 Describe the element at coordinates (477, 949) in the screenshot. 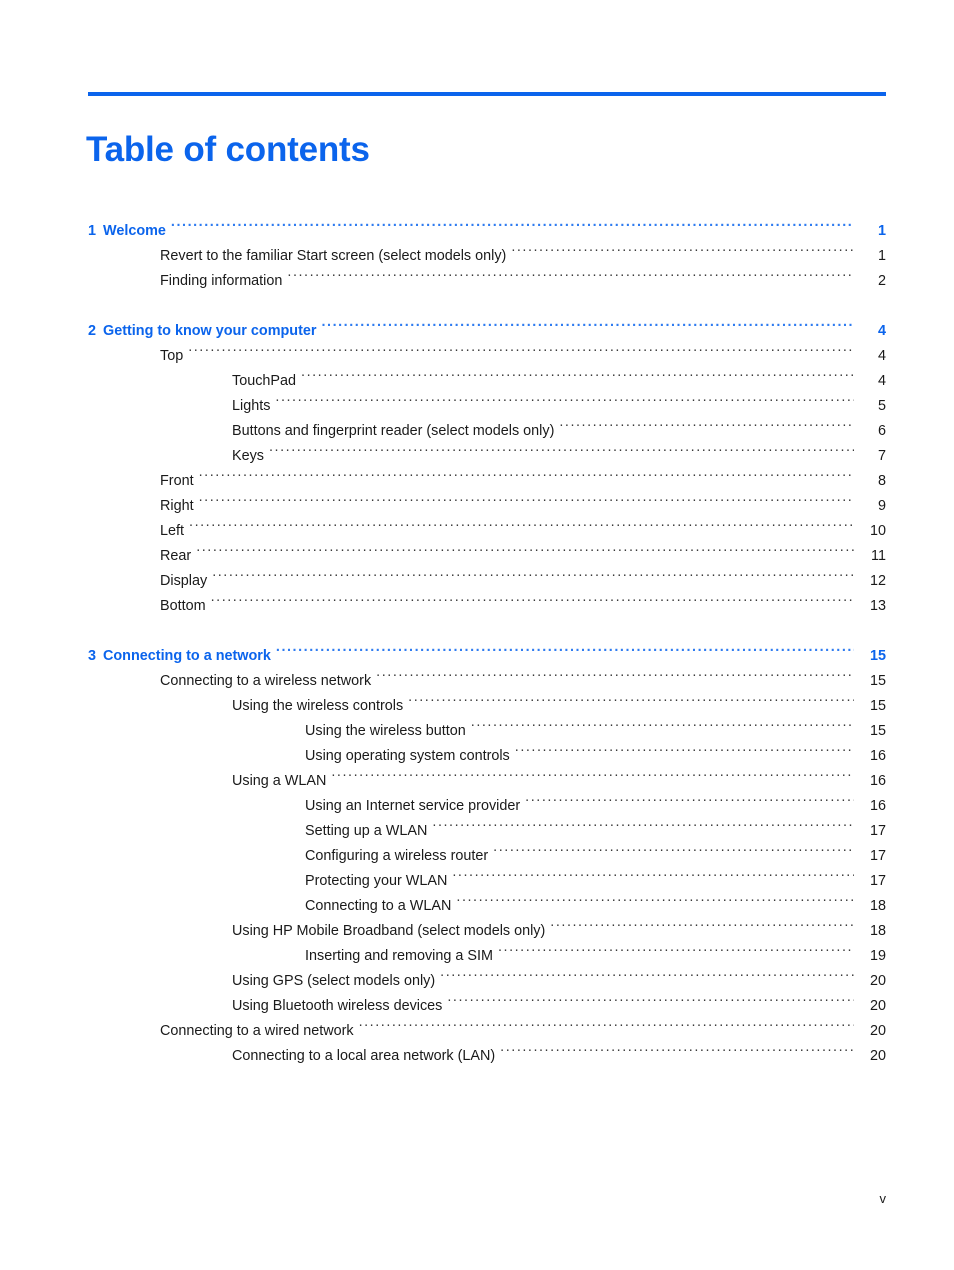

I see `toc-entry-level-3: Inserting and removing a SIM19` at that location.